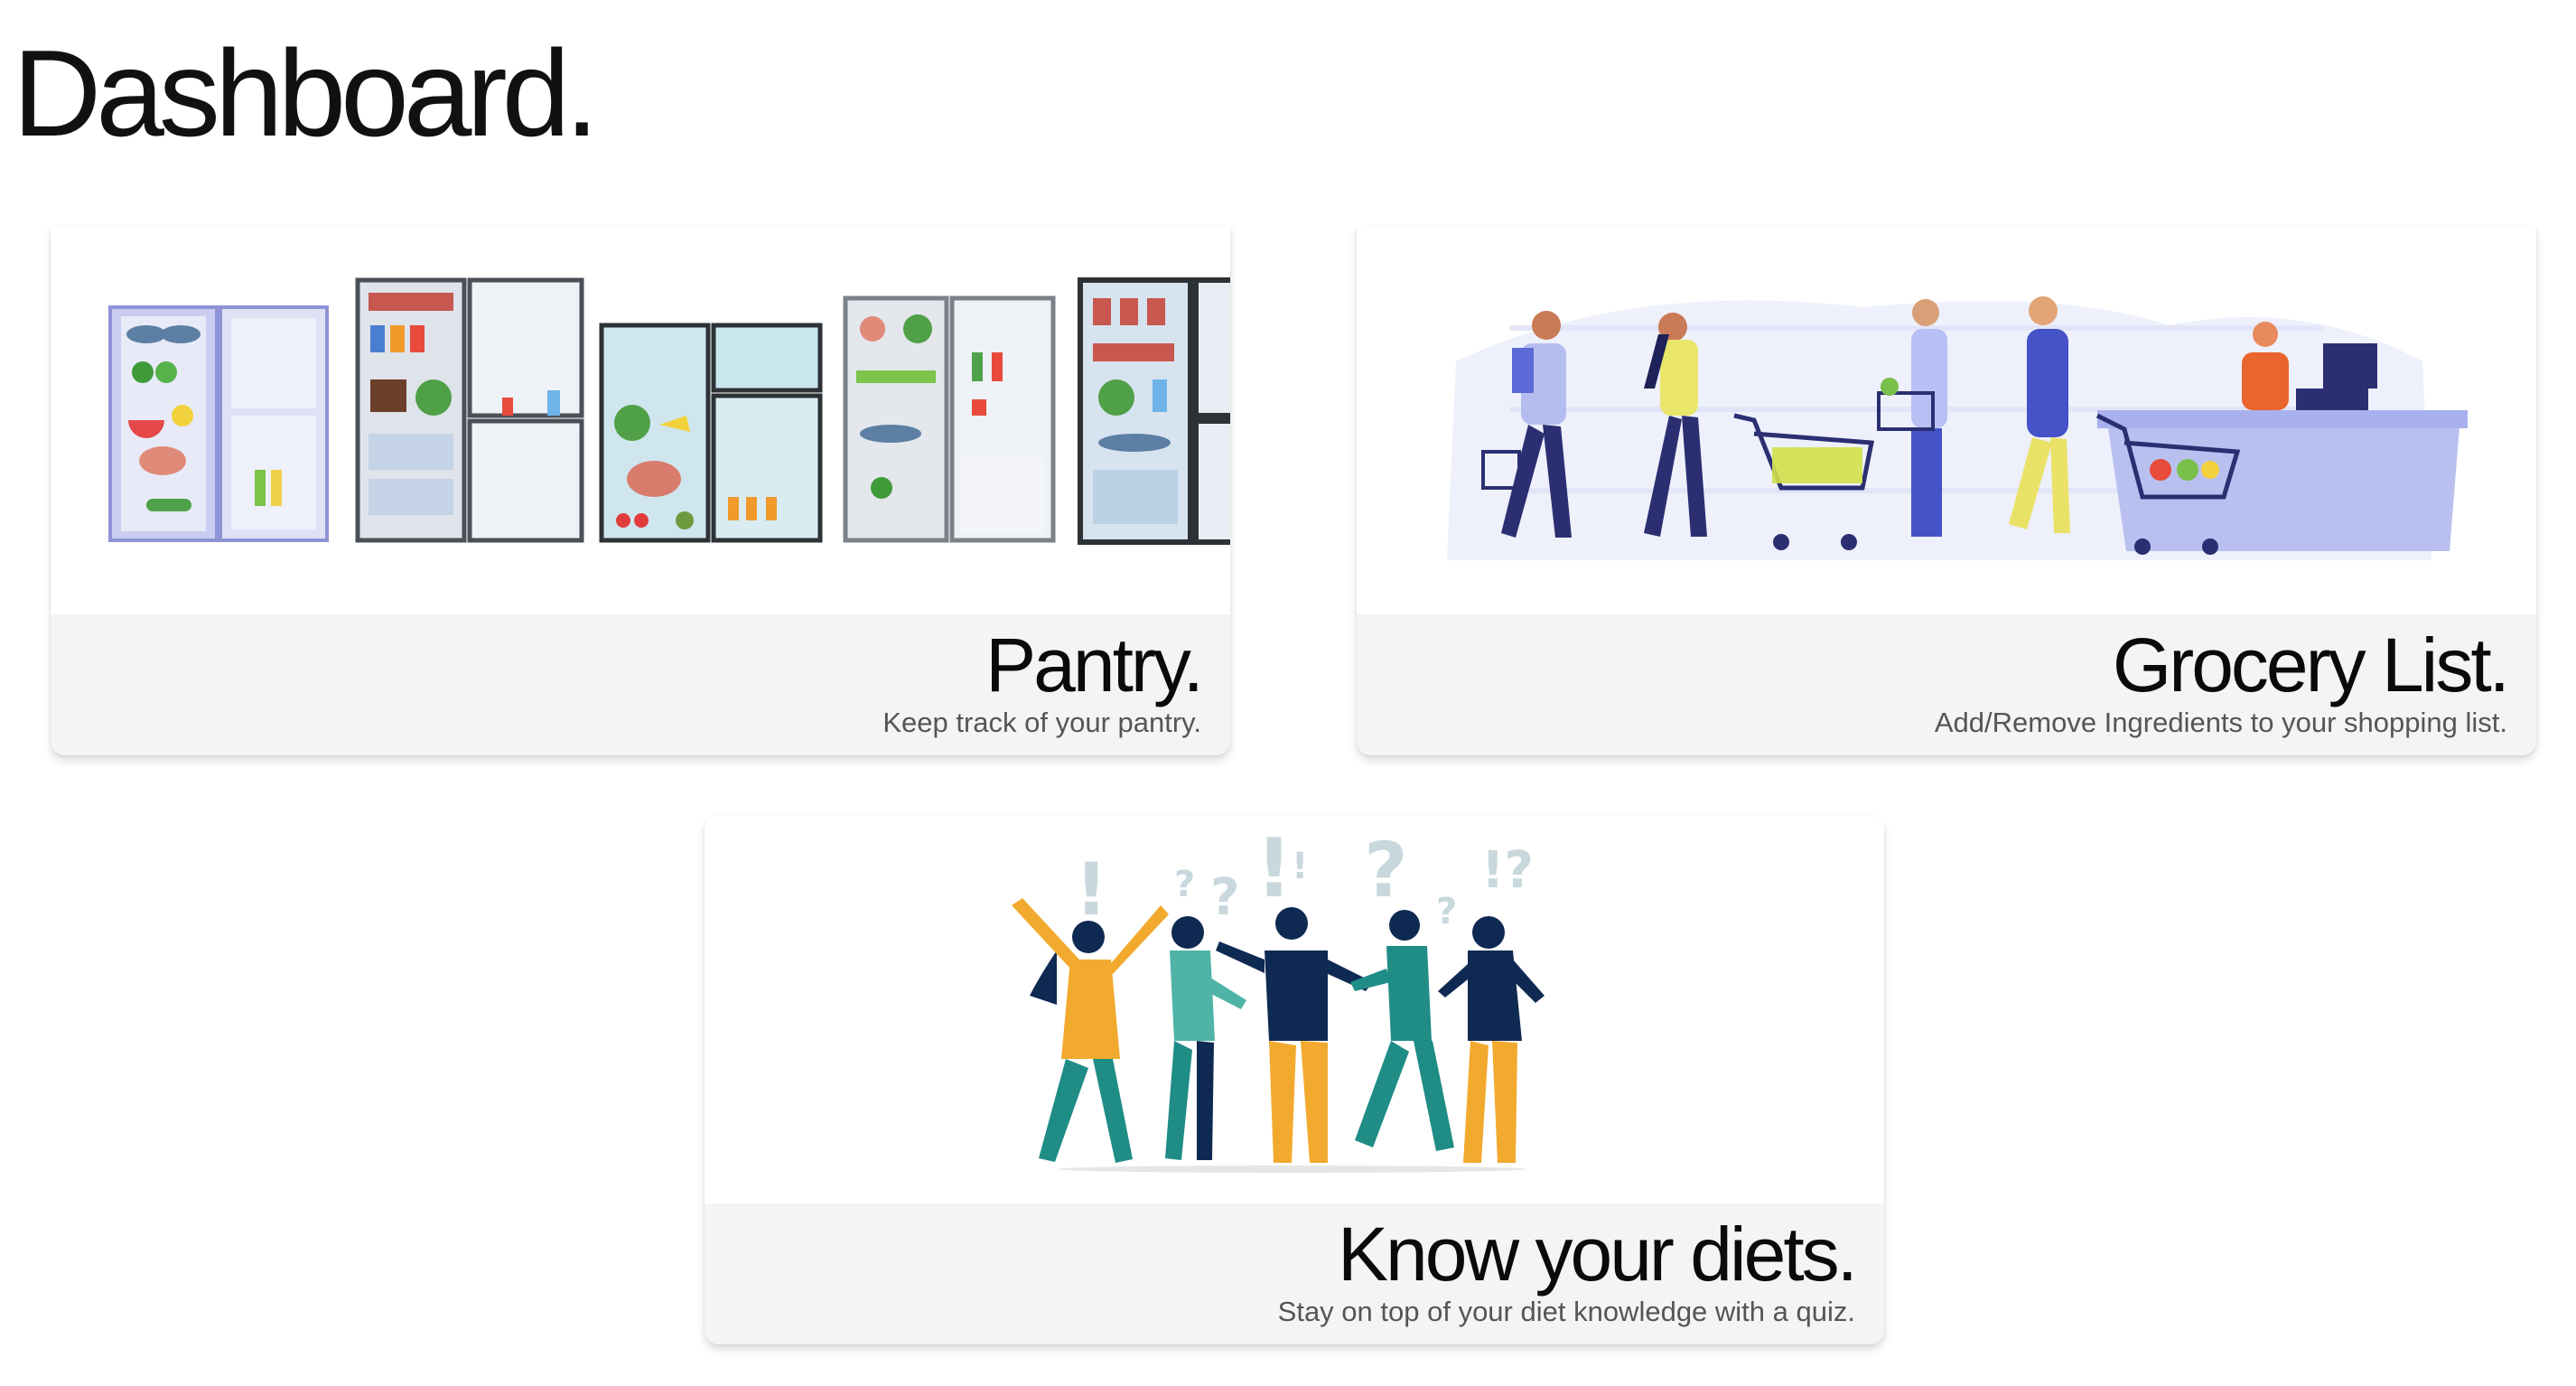 The width and height of the screenshot is (2576, 1386). What do you see at coordinates (1094, 665) in the screenshot?
I see `pantry-card-title: Pantry.` at bounding box center [1094, 665].